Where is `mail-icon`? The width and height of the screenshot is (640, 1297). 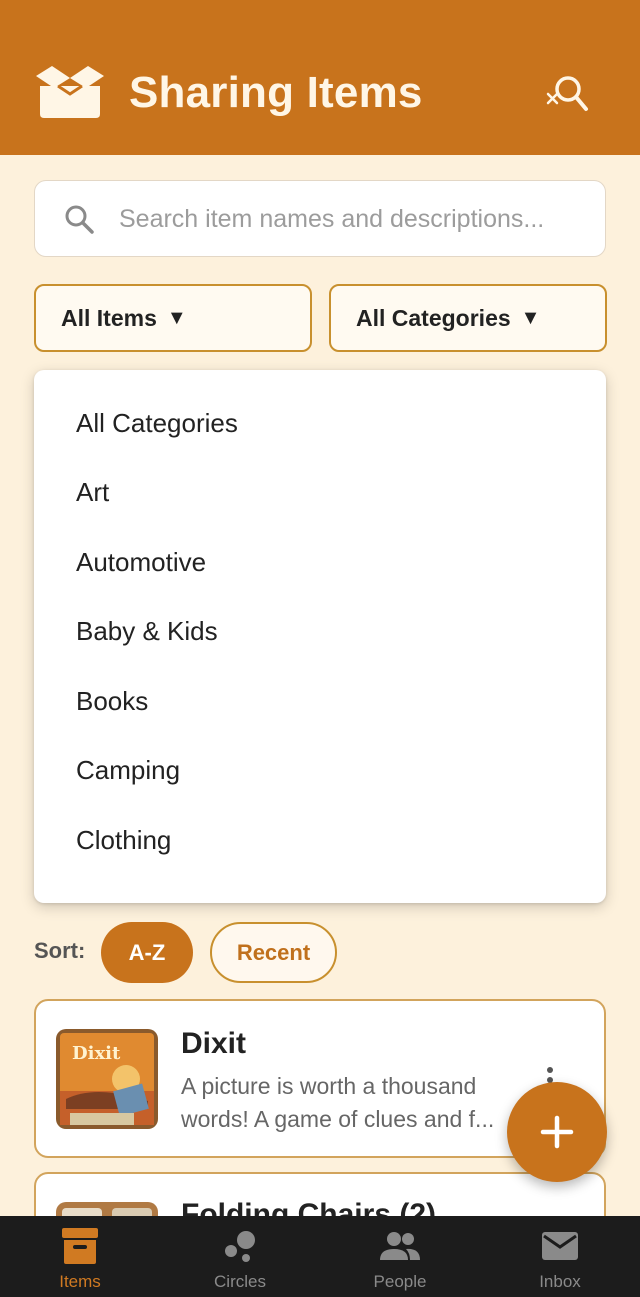 mail-icon is located at coordinates (560, 1246).